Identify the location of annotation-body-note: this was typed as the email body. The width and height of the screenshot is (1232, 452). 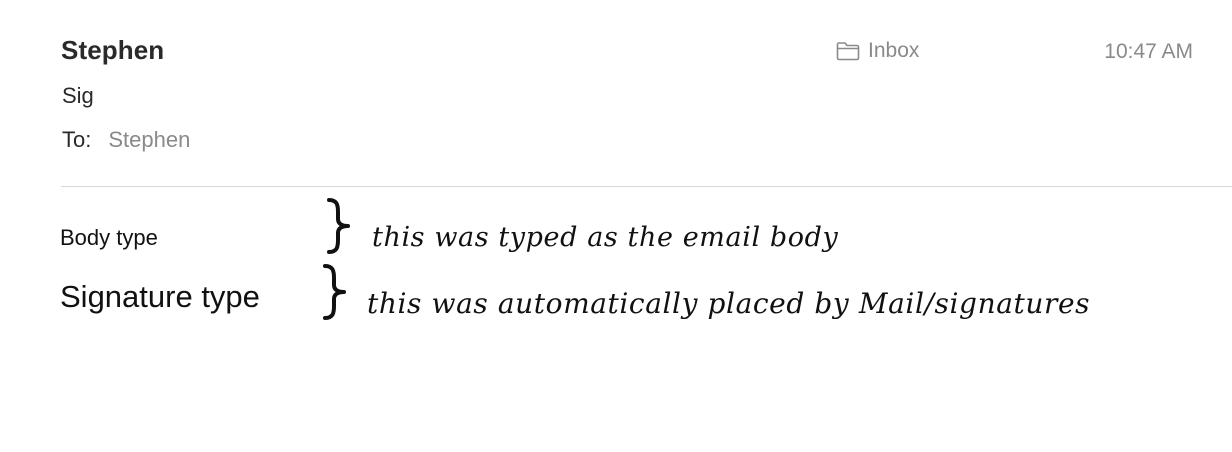
(605, 237).